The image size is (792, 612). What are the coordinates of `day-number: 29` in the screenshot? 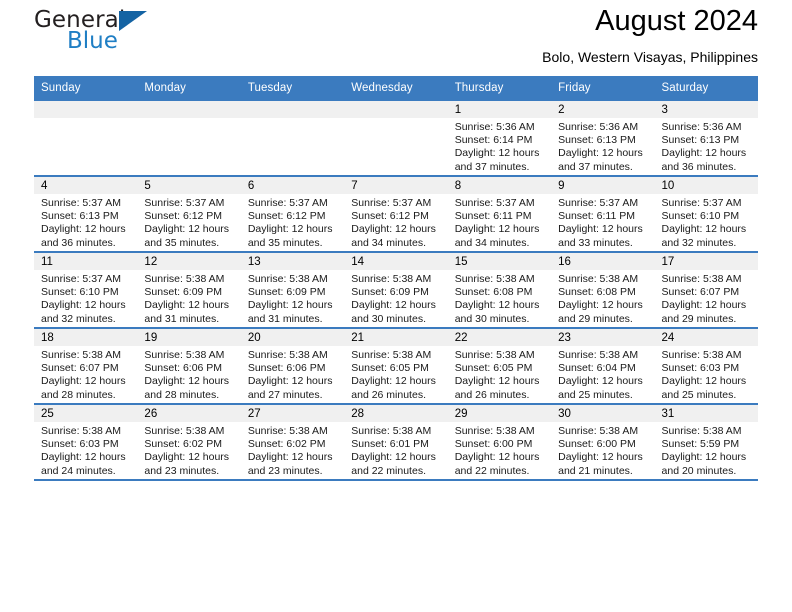 It's located at (499, 413).